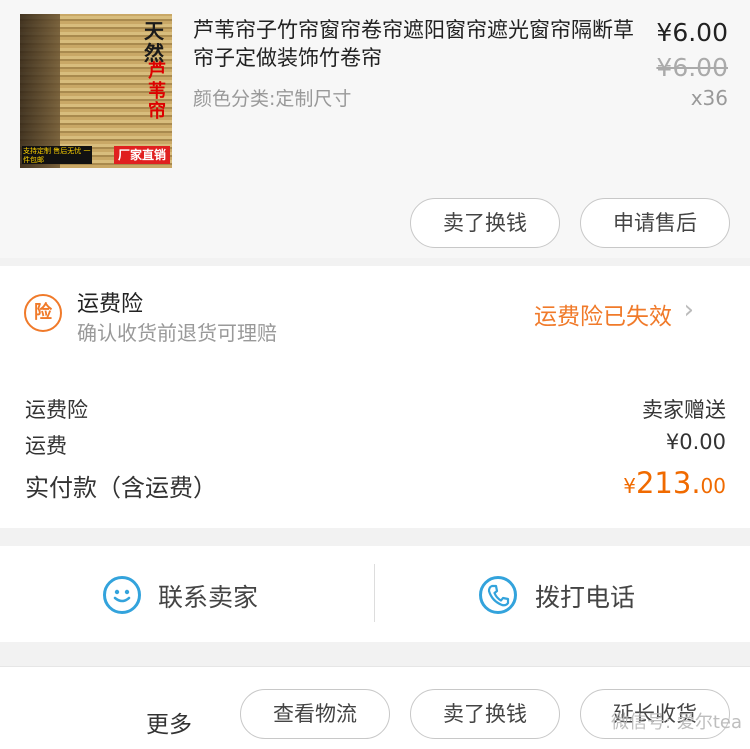 The height and width of the screenshot is (749, 750). I want to click on product-thumbnail: 天然 芦苇帘 支持定制 售后无忧 一件包邮 厂家直销, so click(96, 91).